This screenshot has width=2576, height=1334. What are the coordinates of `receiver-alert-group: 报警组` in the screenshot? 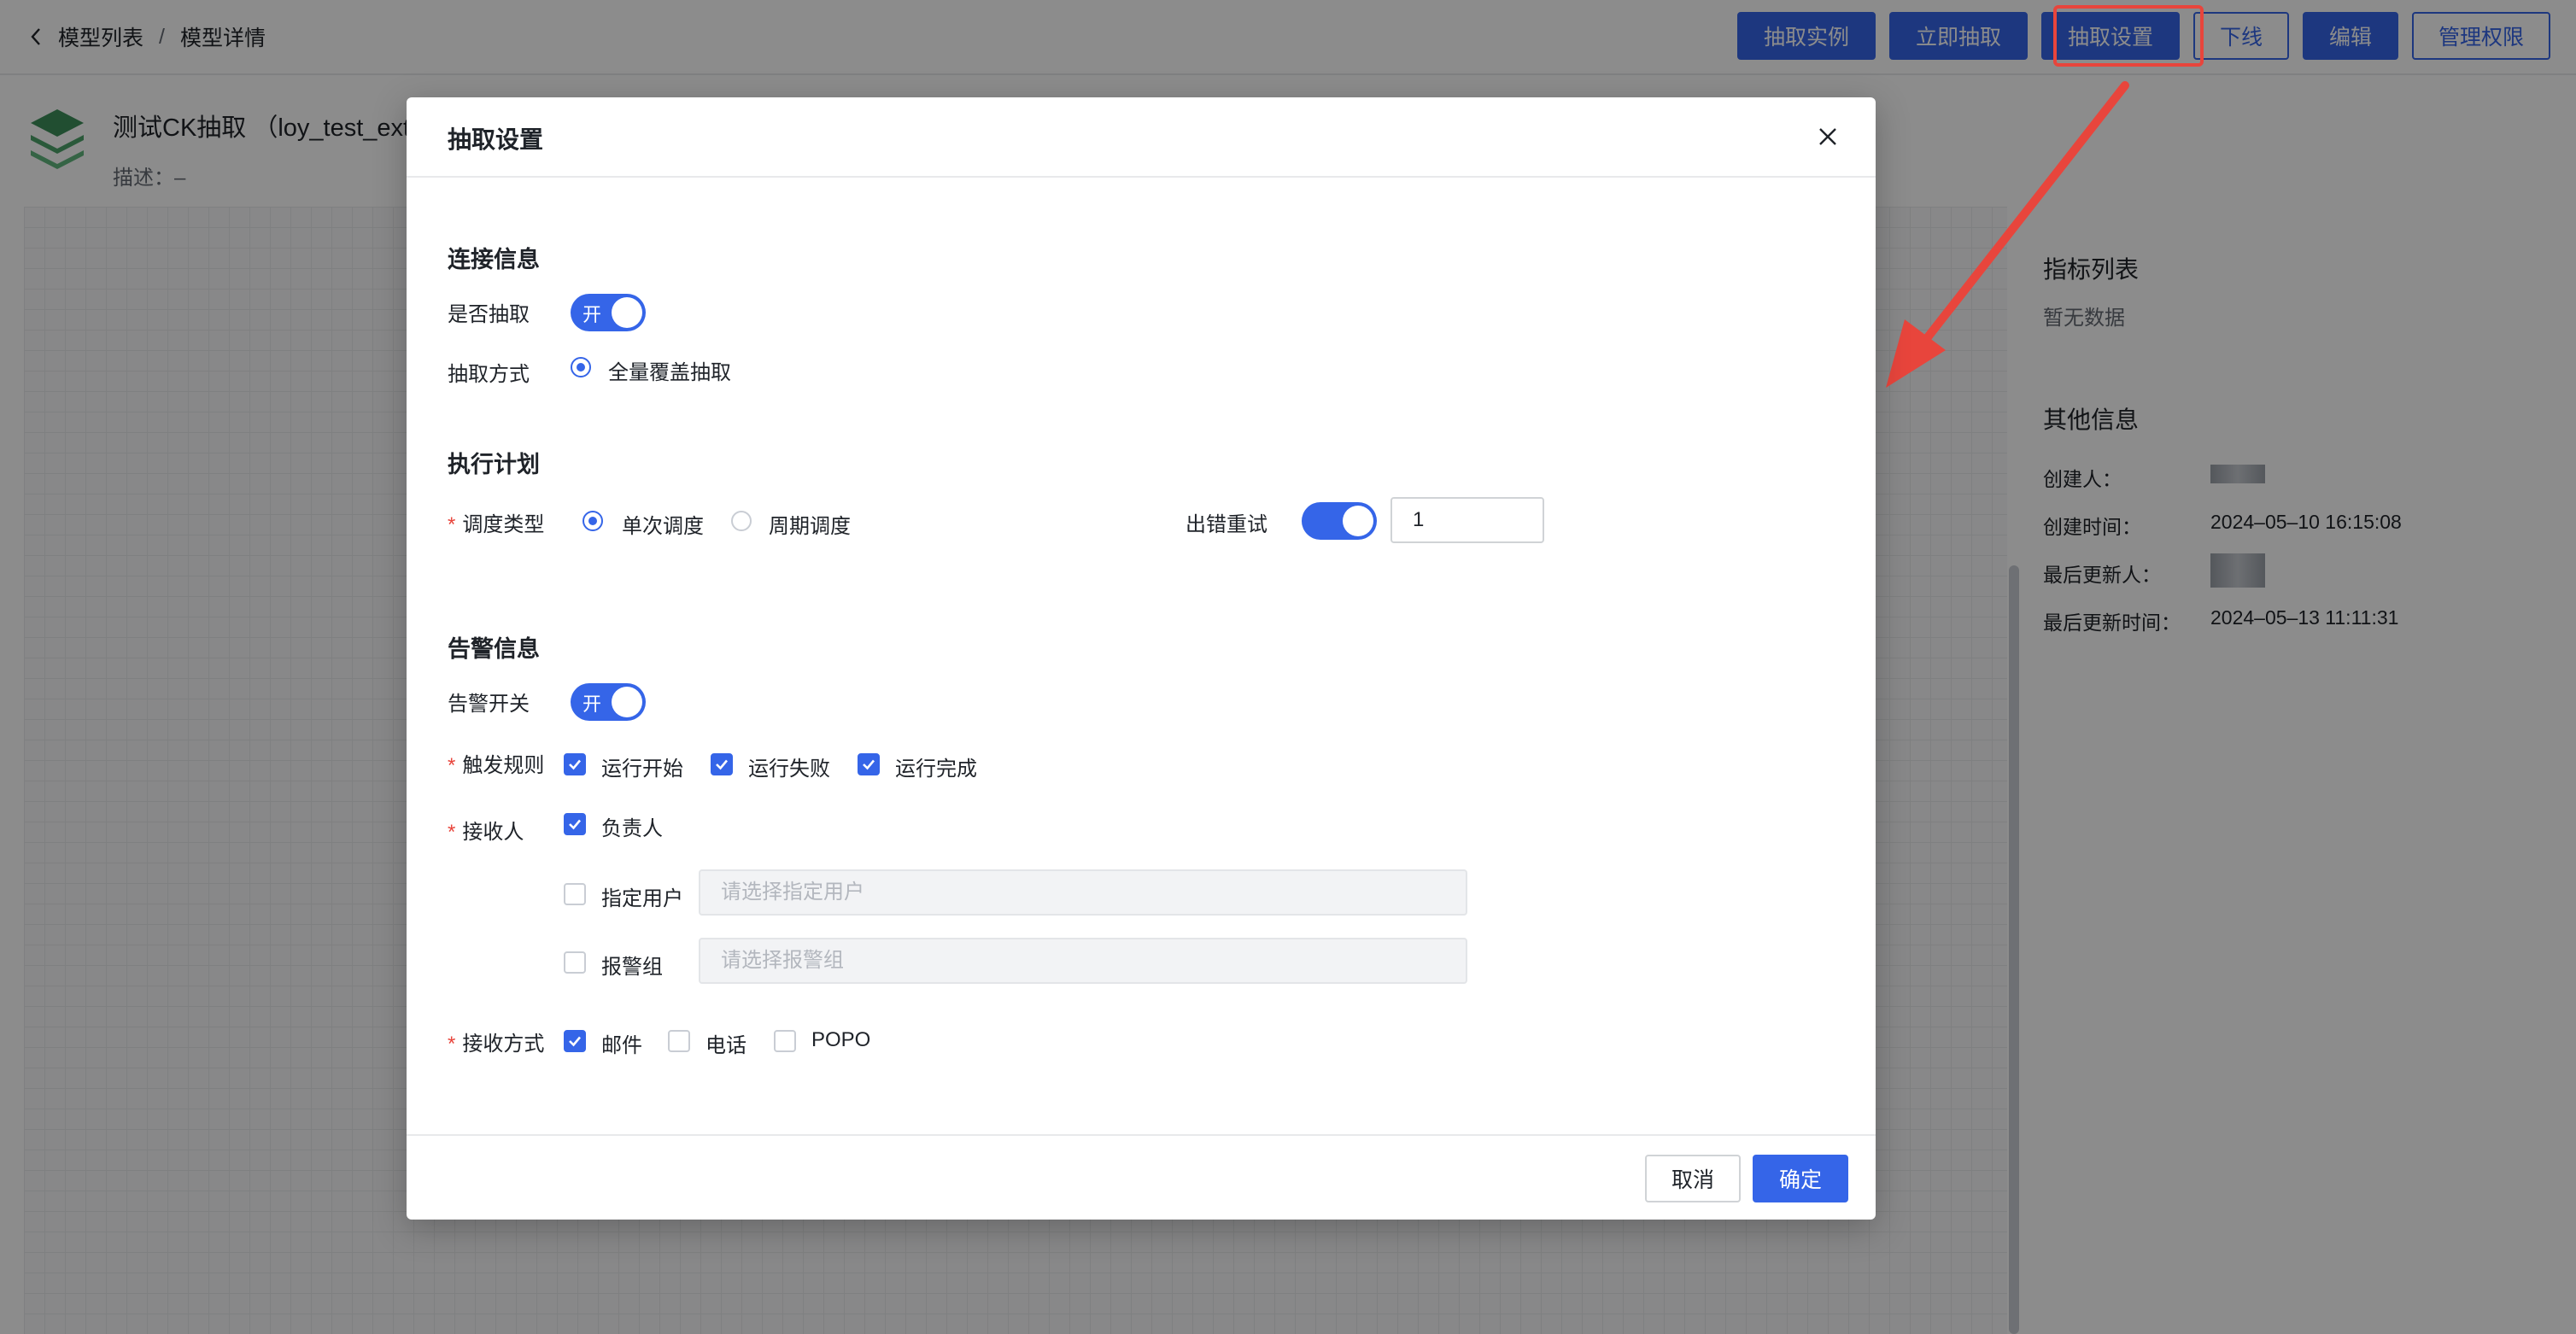 It's located at (632, 965).